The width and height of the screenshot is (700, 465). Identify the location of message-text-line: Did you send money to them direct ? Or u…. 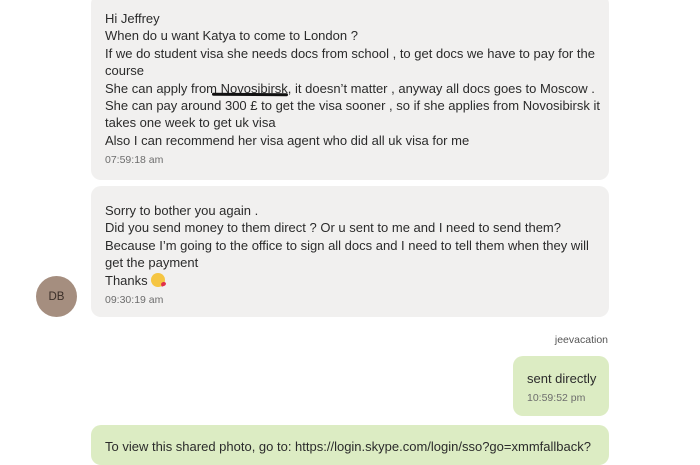
(333, 228).